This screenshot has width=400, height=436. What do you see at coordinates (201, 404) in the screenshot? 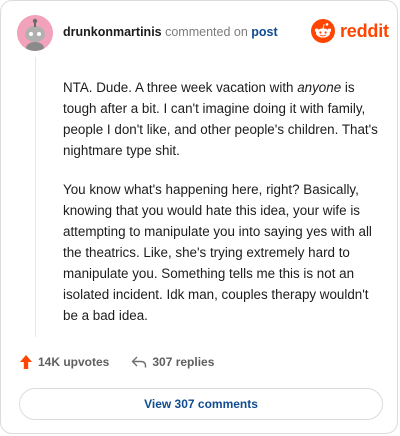
I see `view-comments-button: View 307 comments` at bounding box center [201, 404].